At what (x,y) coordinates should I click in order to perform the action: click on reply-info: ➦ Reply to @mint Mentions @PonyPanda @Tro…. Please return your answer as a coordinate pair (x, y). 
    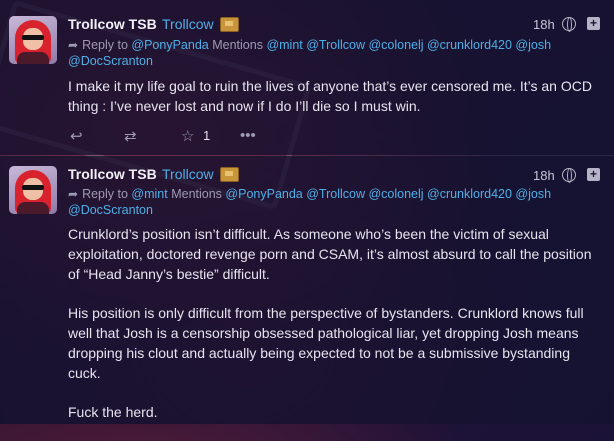
    Looking at the image, I should click on (333, 202).